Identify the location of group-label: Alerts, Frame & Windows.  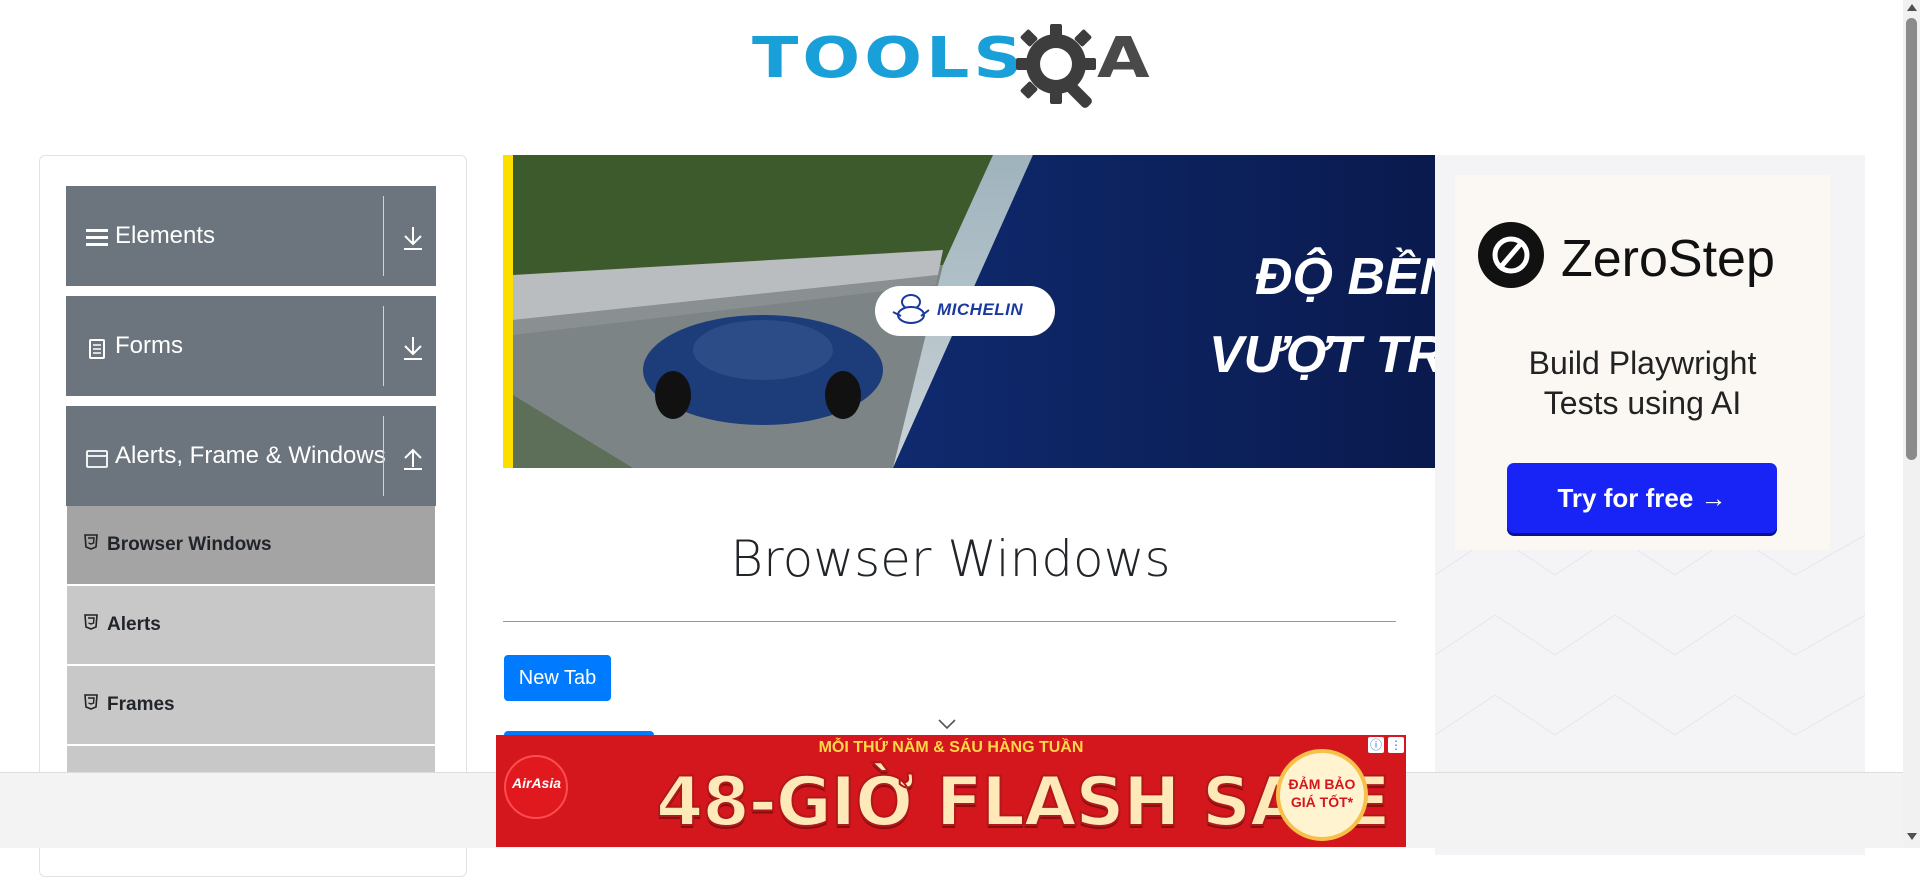
(250, 455).